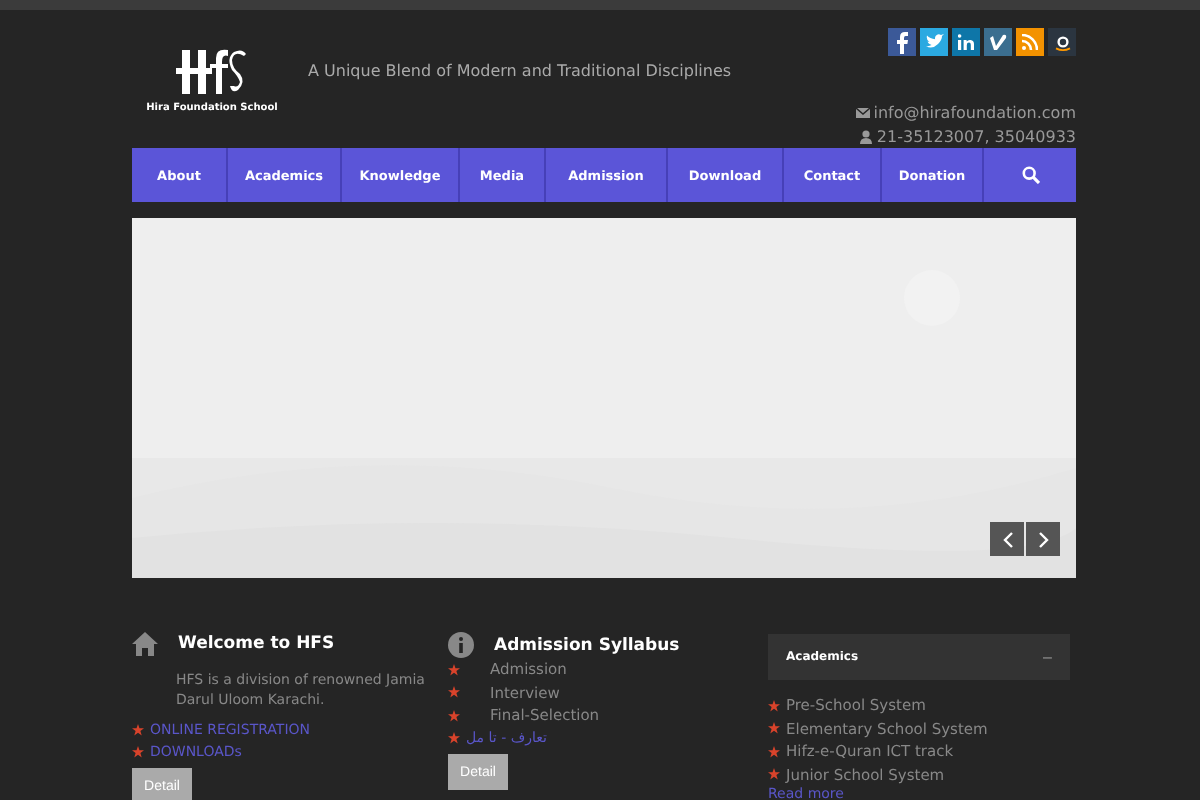 The image size is (1200, 800). Describe the element at coordinates (521, 71) in the screenshot. I see `tagline: A Unique Blend of Modern and Traditional Disciplines` at that location.